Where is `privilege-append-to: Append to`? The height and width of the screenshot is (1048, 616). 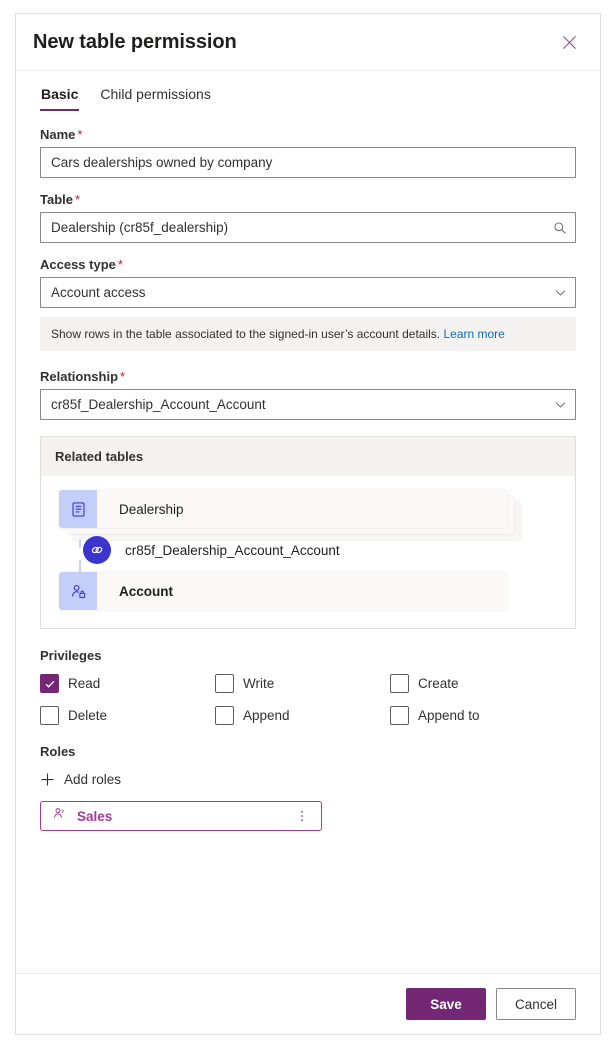
privilege-append-to: Append to is located at coordinates (477, 716).